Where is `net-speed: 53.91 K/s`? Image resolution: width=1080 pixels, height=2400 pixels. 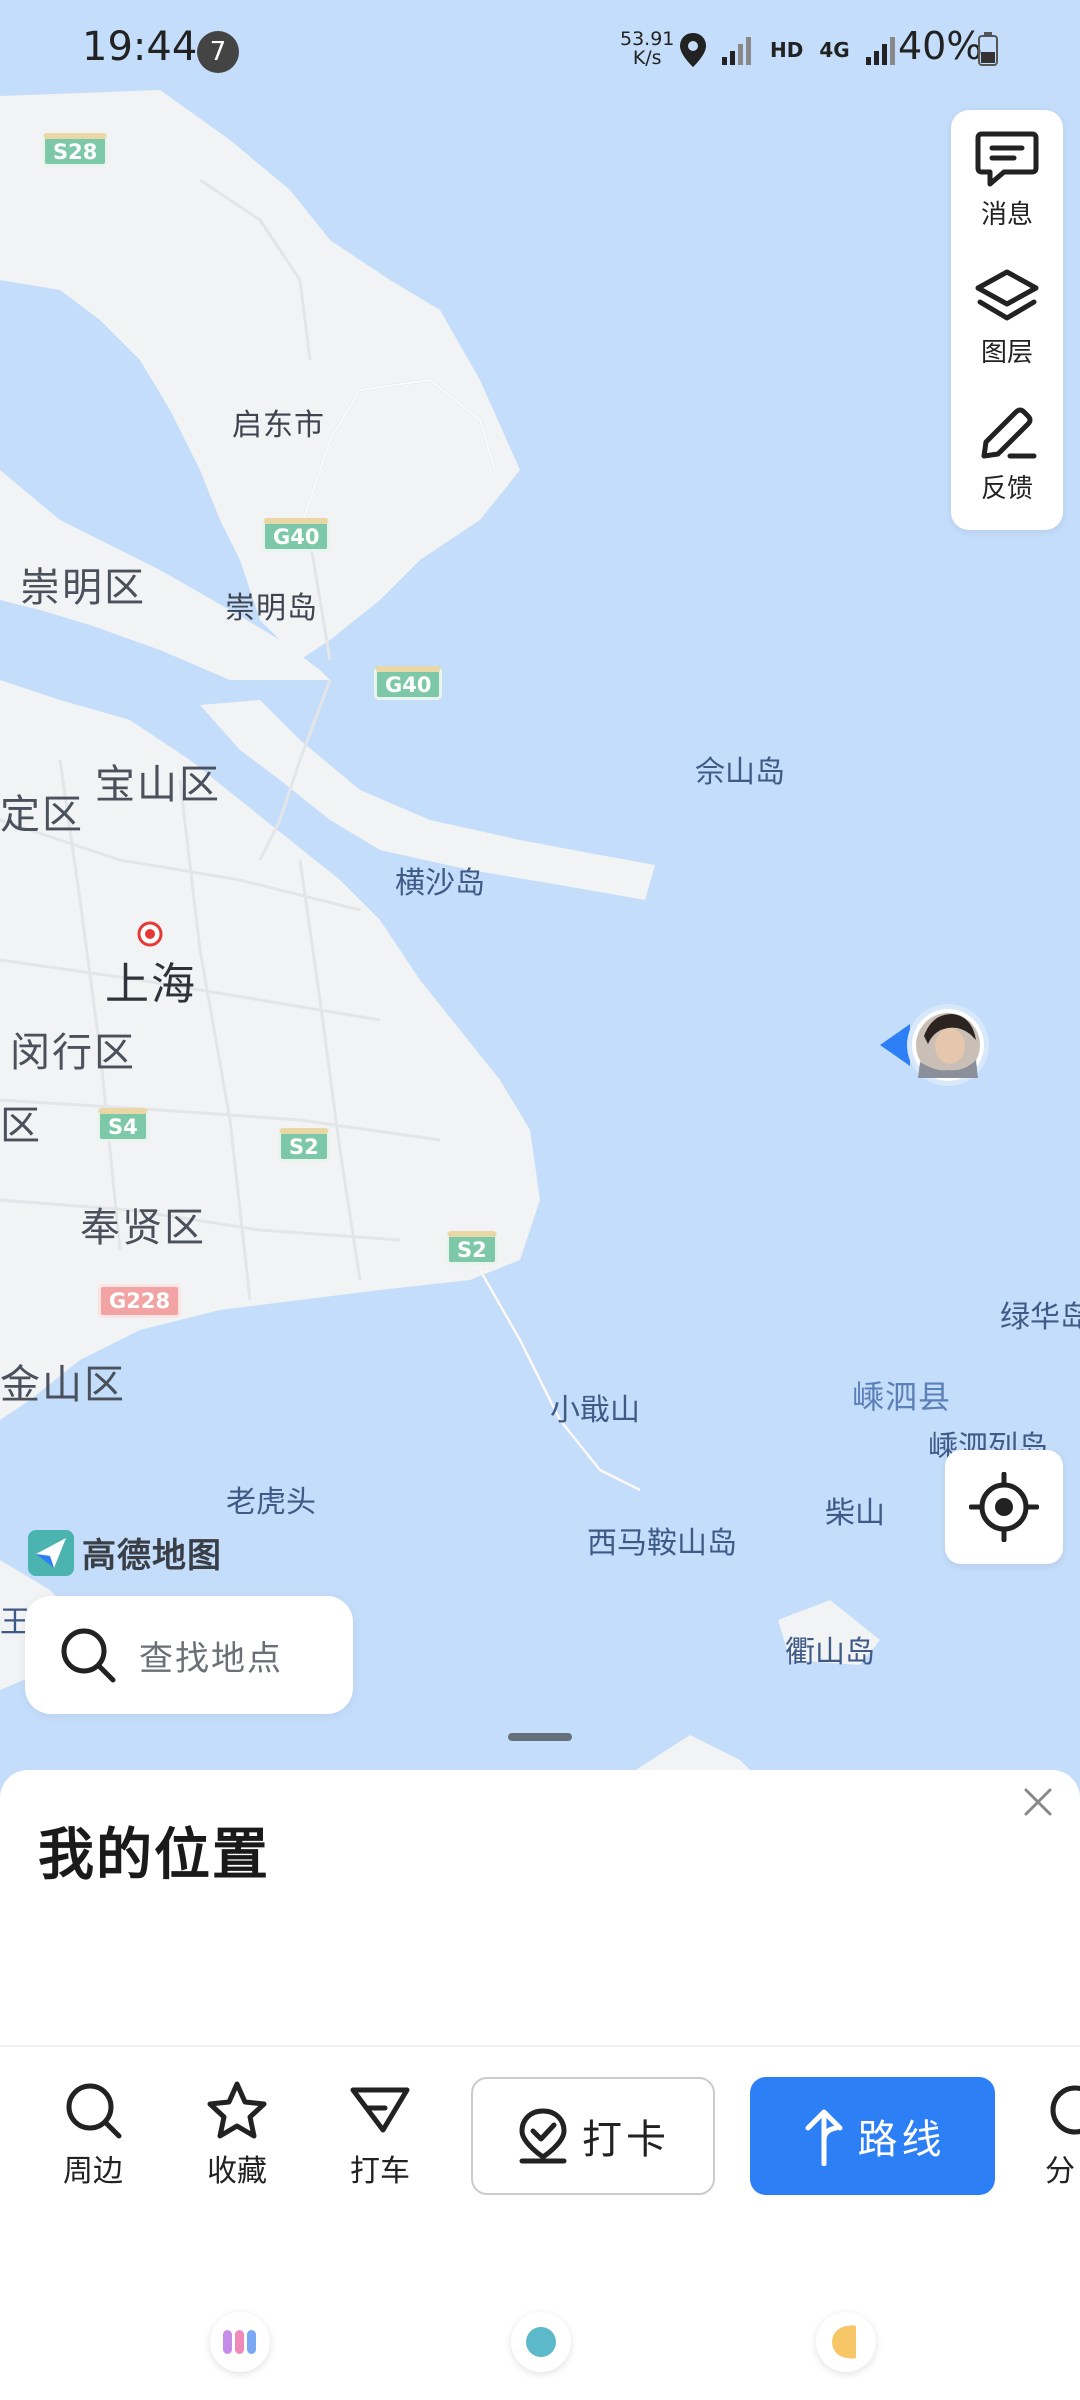
net-speed: 53.91 K/s is located at coordinates (647, 49).